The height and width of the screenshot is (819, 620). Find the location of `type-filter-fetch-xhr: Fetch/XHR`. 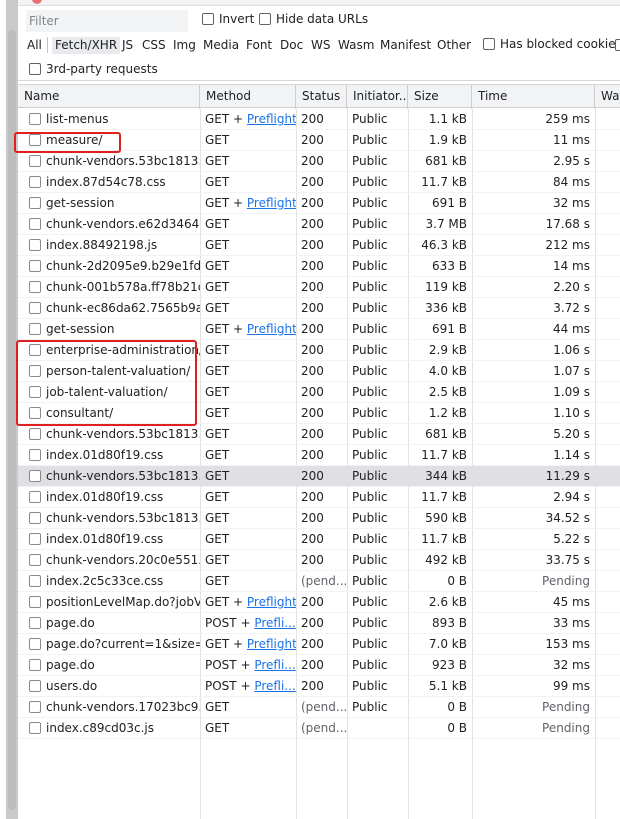

type-filter-fetch-xhr: Fetch/XHR is located at coordinates (86, 45).